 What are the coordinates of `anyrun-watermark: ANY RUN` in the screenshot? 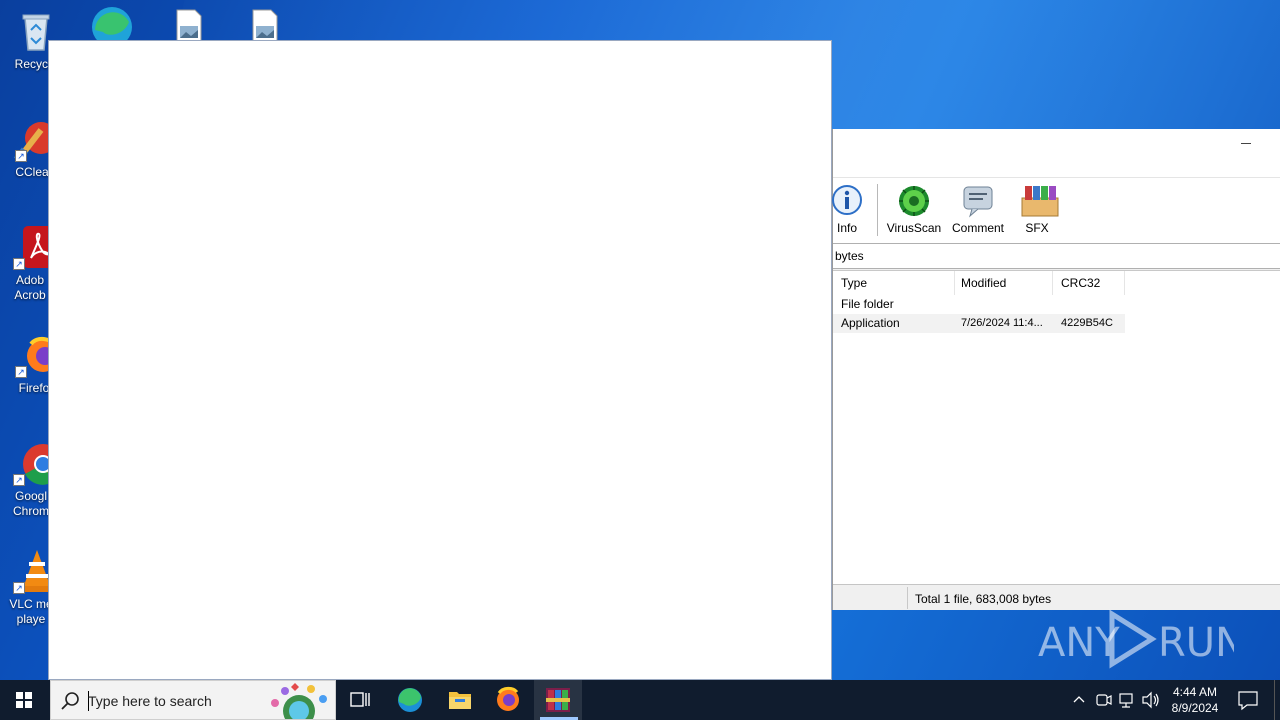 It's located at (1141, 639).